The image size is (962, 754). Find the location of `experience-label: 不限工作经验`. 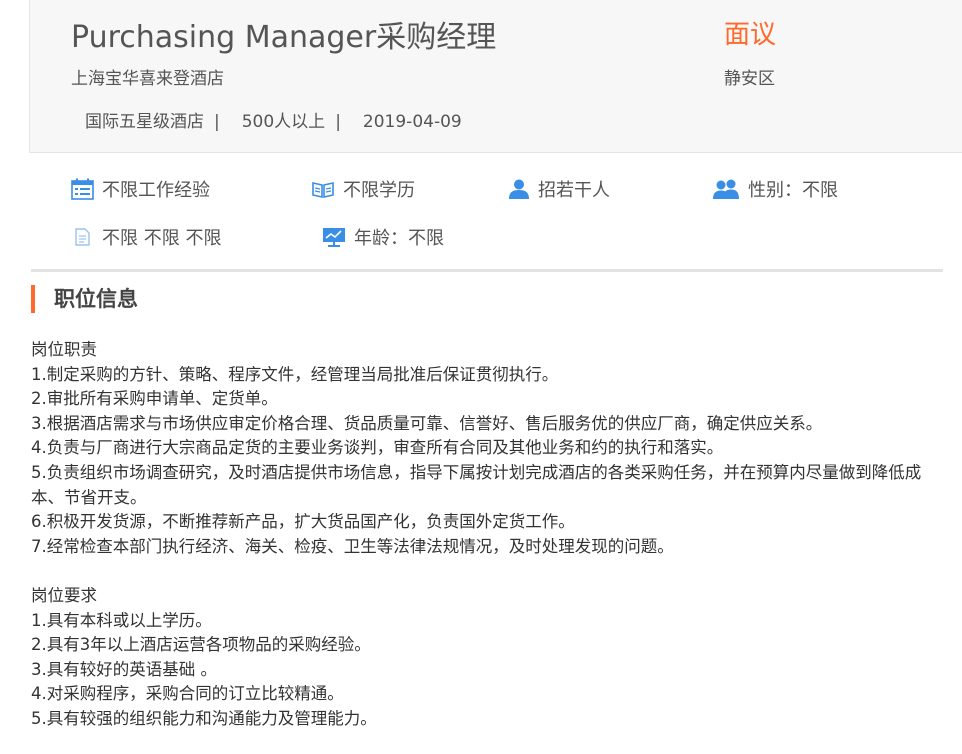

experience-label: 不限工作经验 is located at coordinates (156, 190).